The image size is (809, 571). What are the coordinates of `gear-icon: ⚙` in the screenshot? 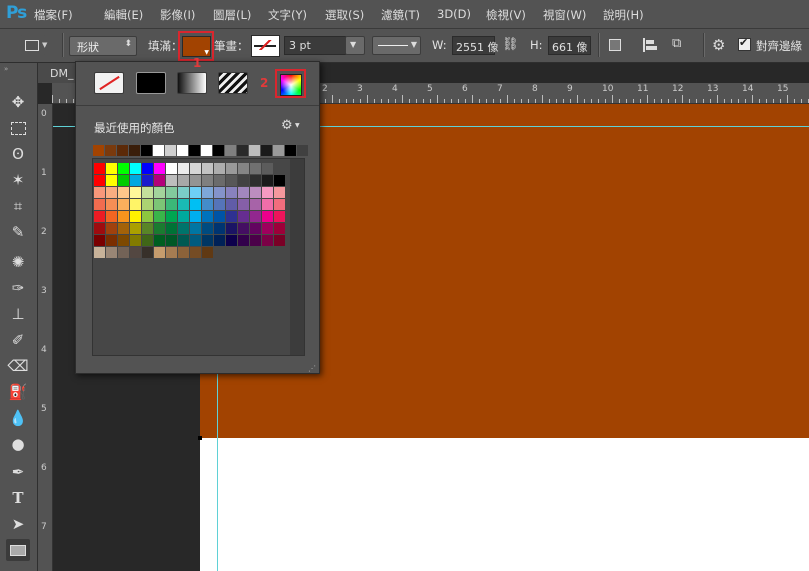 It's located at (287, 125).